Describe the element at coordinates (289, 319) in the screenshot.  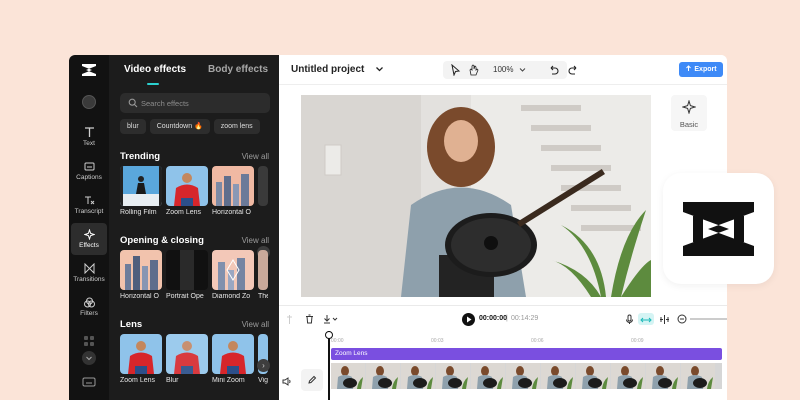
I see `split-icon` at that location.